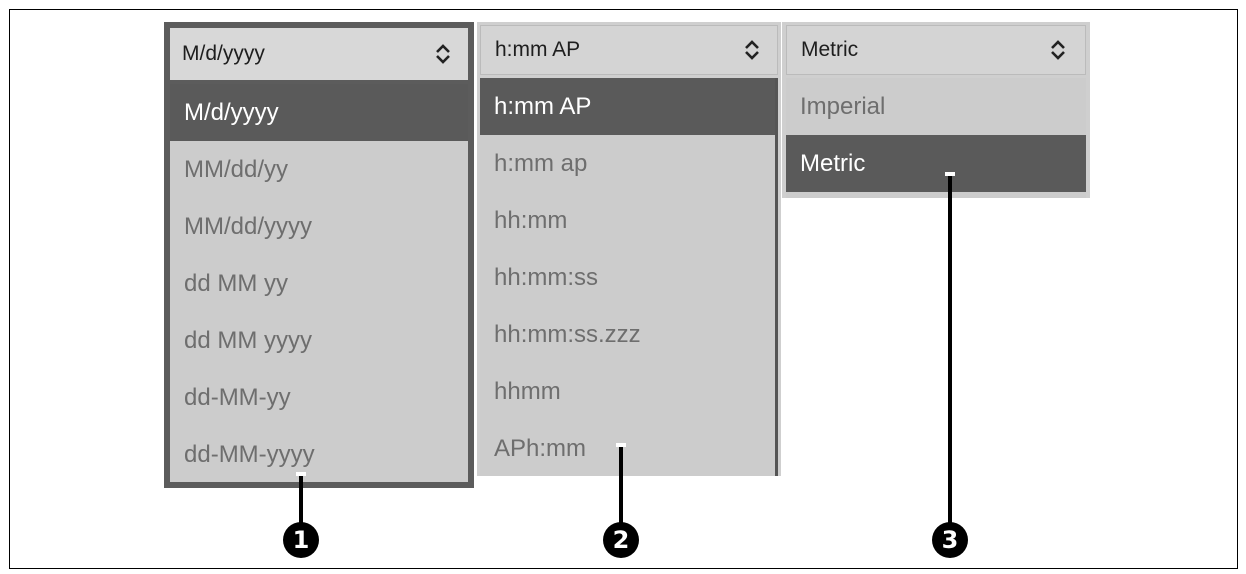 This screenshot has height=574, width=1246. I want to click on time-format-option: hh:mm:ss, so click(627, 277).